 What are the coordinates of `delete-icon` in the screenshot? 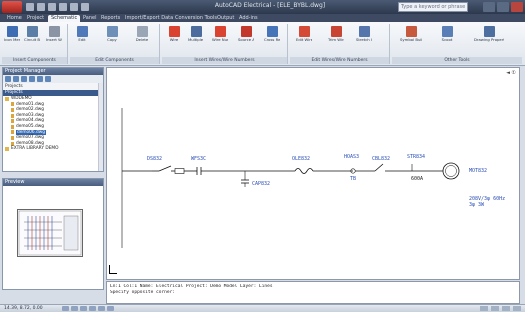 It's located at (142, 31).